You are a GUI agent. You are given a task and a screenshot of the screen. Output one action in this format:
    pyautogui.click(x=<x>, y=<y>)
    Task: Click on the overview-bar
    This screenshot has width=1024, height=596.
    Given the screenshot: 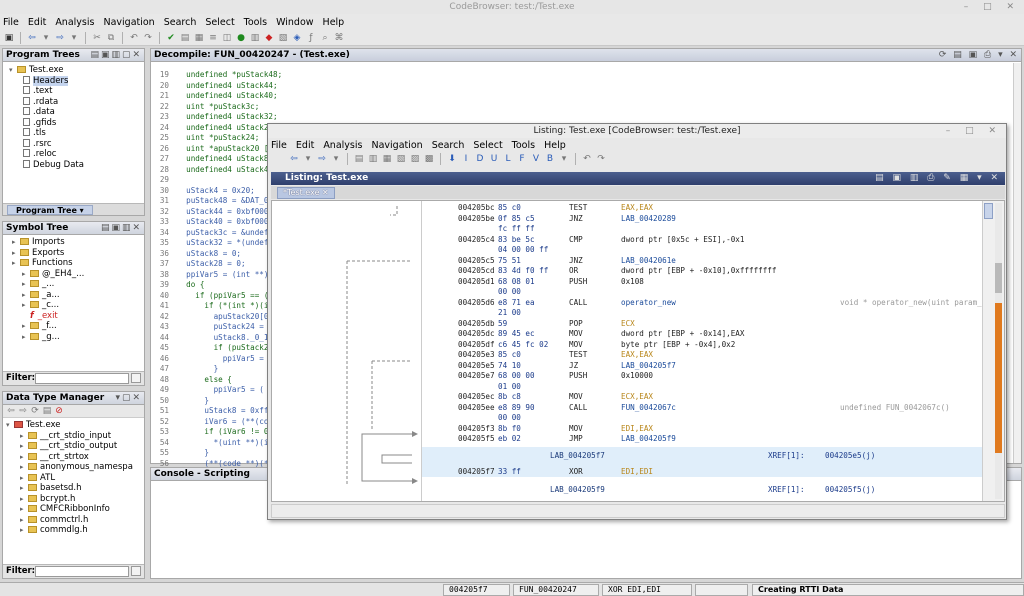 What is the action you would take?
    pyautogui.click(x=998, y=351)
    